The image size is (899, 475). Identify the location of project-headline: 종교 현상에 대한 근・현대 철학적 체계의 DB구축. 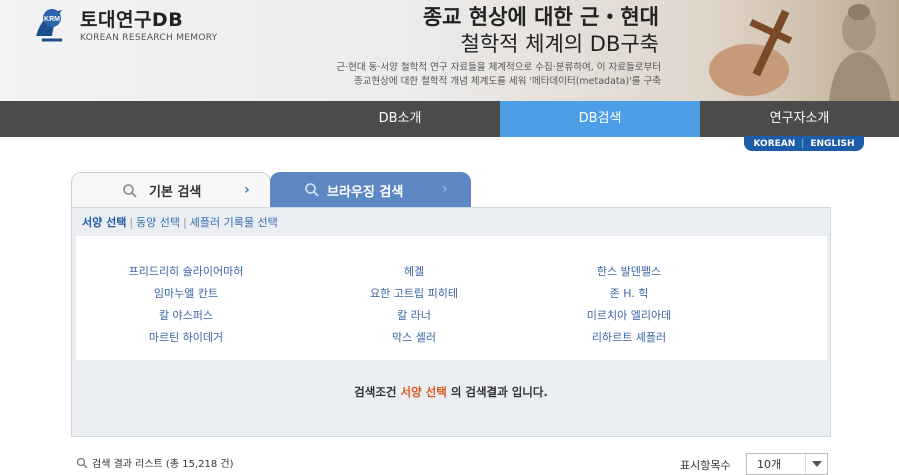
(541, 31).